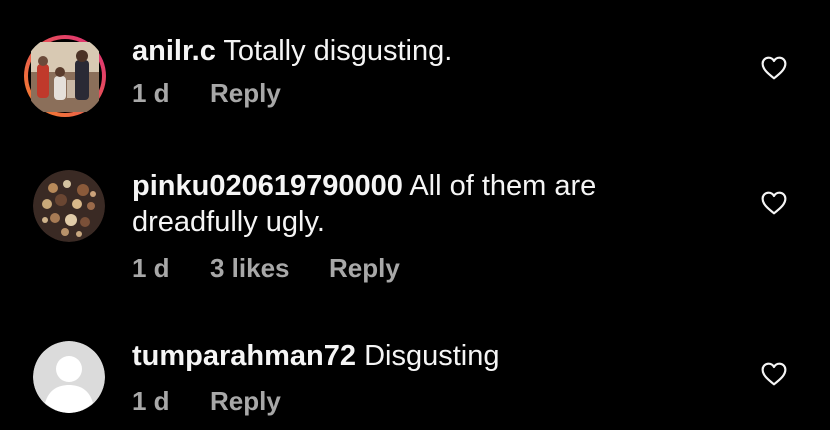 This screenshot has height=430, width=830. I want to click on comment-meta: 1 d 3 likes Reply, so click(422, 268).